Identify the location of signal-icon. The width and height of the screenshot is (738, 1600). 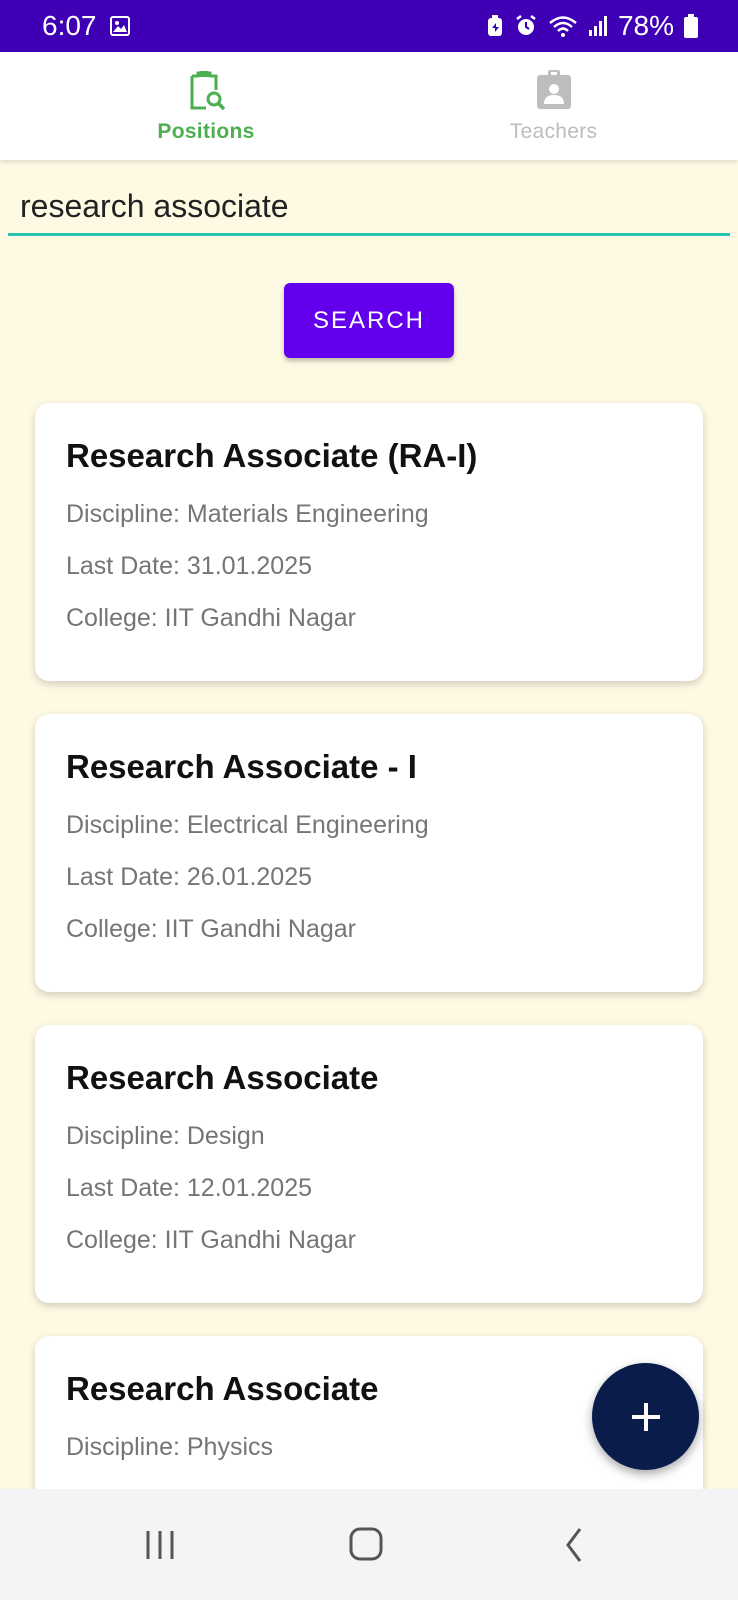
(597, 26).